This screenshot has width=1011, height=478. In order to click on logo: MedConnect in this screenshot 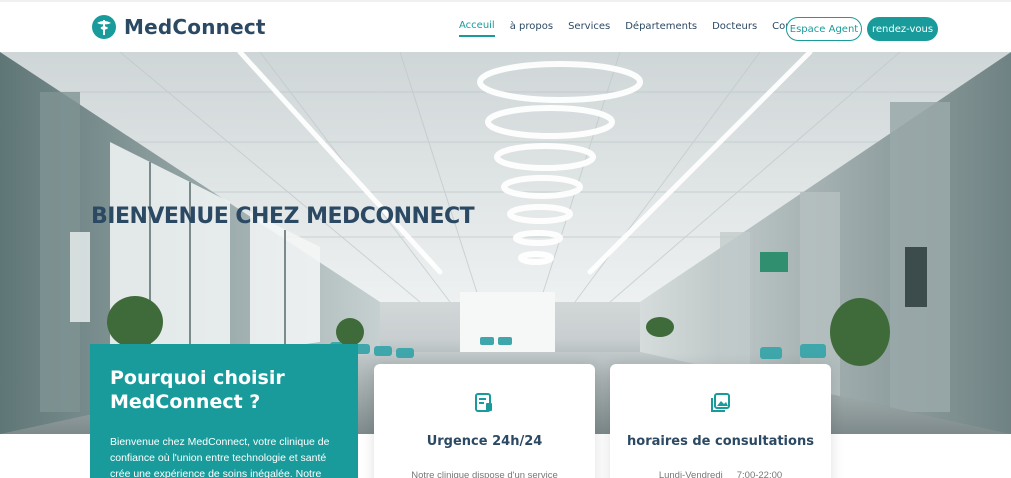, I will do `click(179, 27)`.